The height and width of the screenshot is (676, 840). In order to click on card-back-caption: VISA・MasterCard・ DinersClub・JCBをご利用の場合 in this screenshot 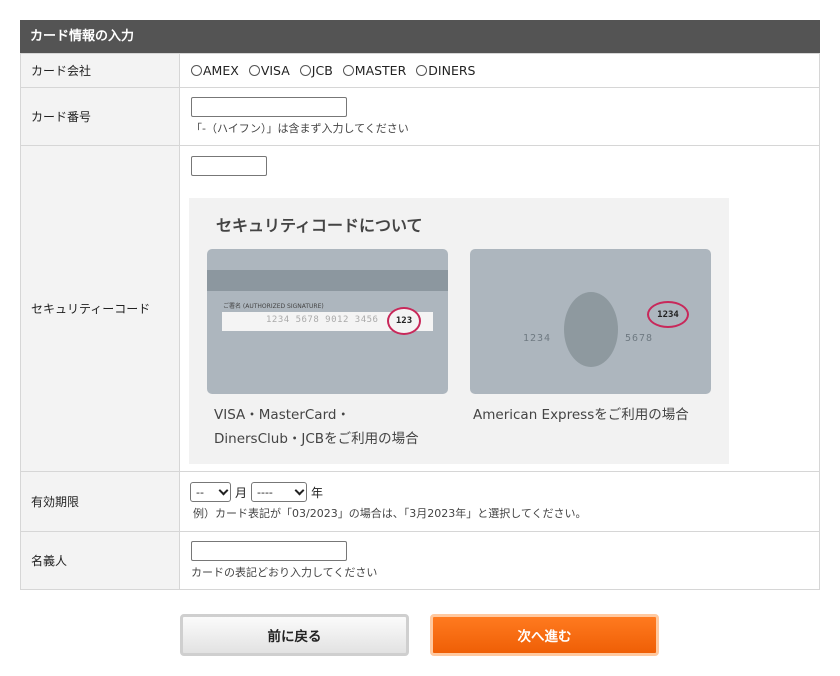, I will do `click(339, 427)`.